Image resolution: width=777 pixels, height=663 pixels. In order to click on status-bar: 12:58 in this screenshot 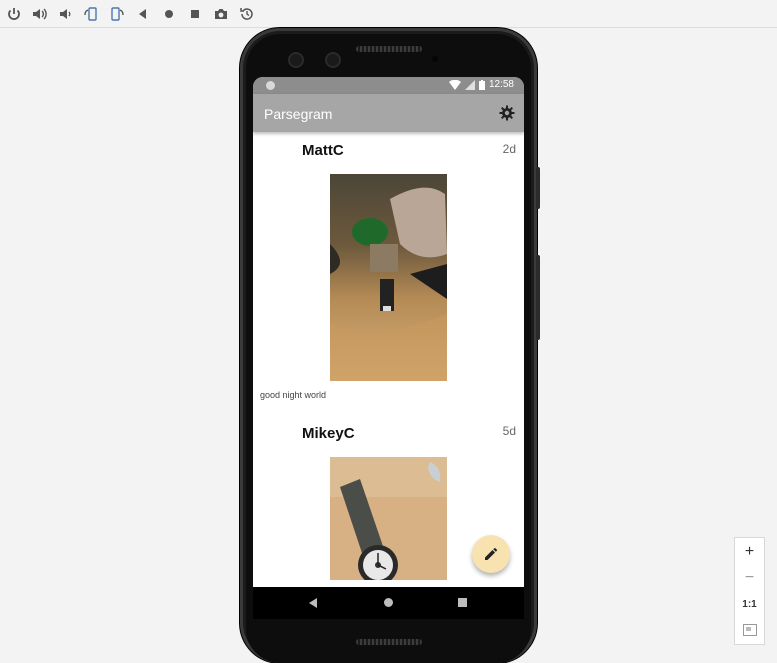, I will do `click(388, 85)`.